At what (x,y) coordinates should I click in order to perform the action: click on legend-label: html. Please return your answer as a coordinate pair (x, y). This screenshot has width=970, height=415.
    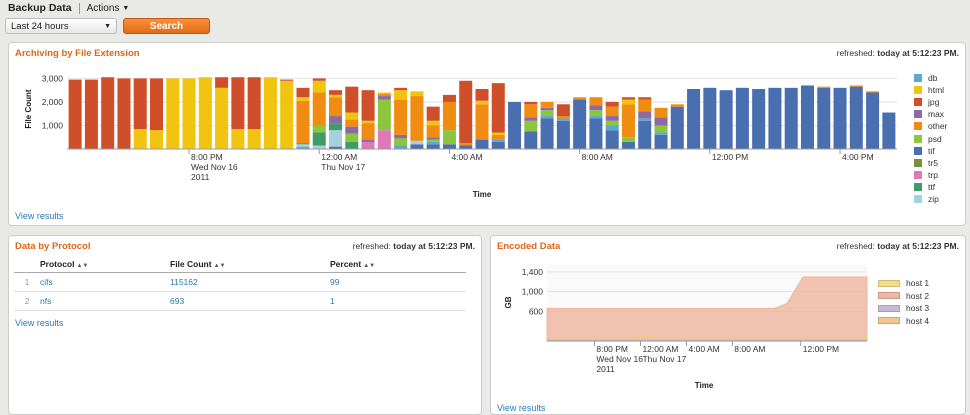
    Looking at the image, I should click on (936, 90).